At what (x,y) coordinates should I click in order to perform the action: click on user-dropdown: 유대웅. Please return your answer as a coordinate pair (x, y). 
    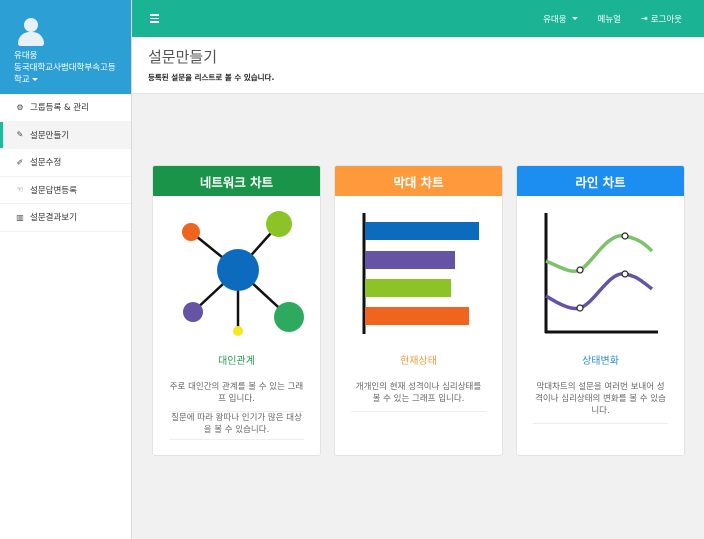
    Looking at the image, I should click on (560, 19).